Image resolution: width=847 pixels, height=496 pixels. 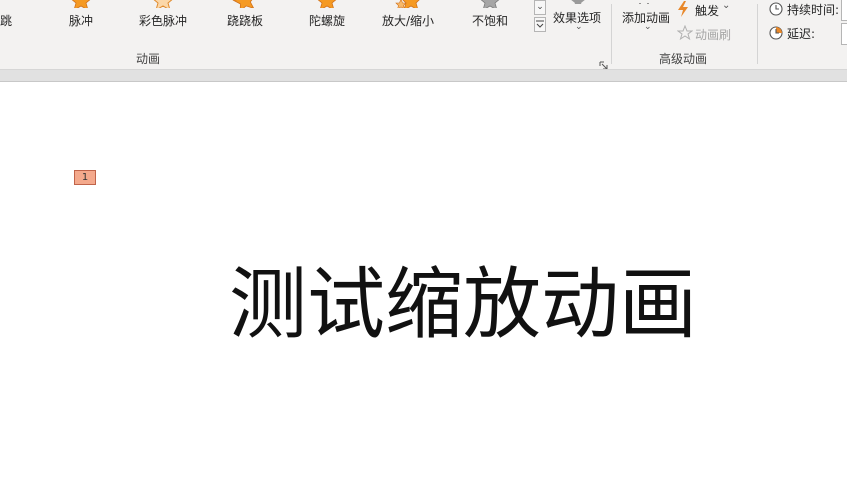 I want to click on gallery-expand-icon, so click(x=540, y=24).